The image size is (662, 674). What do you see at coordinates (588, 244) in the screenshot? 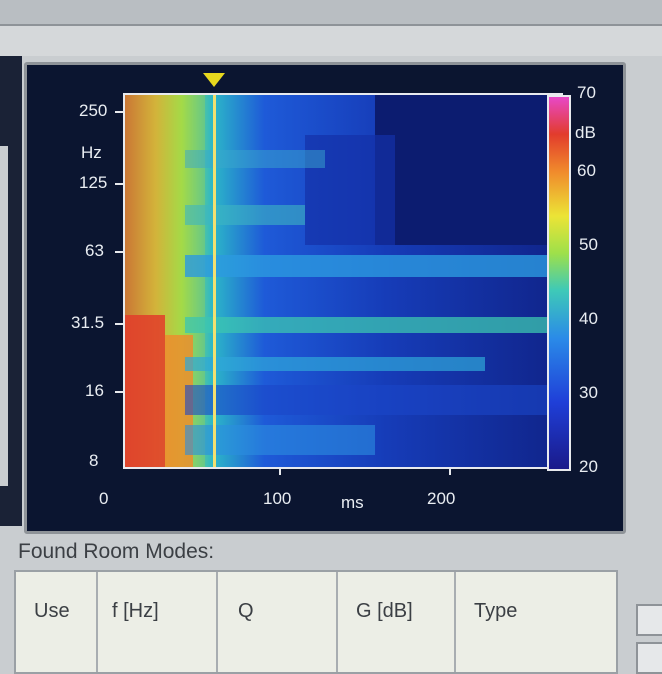
I see `colorbar-tick-label: 50` at bounding box center [588, 244].